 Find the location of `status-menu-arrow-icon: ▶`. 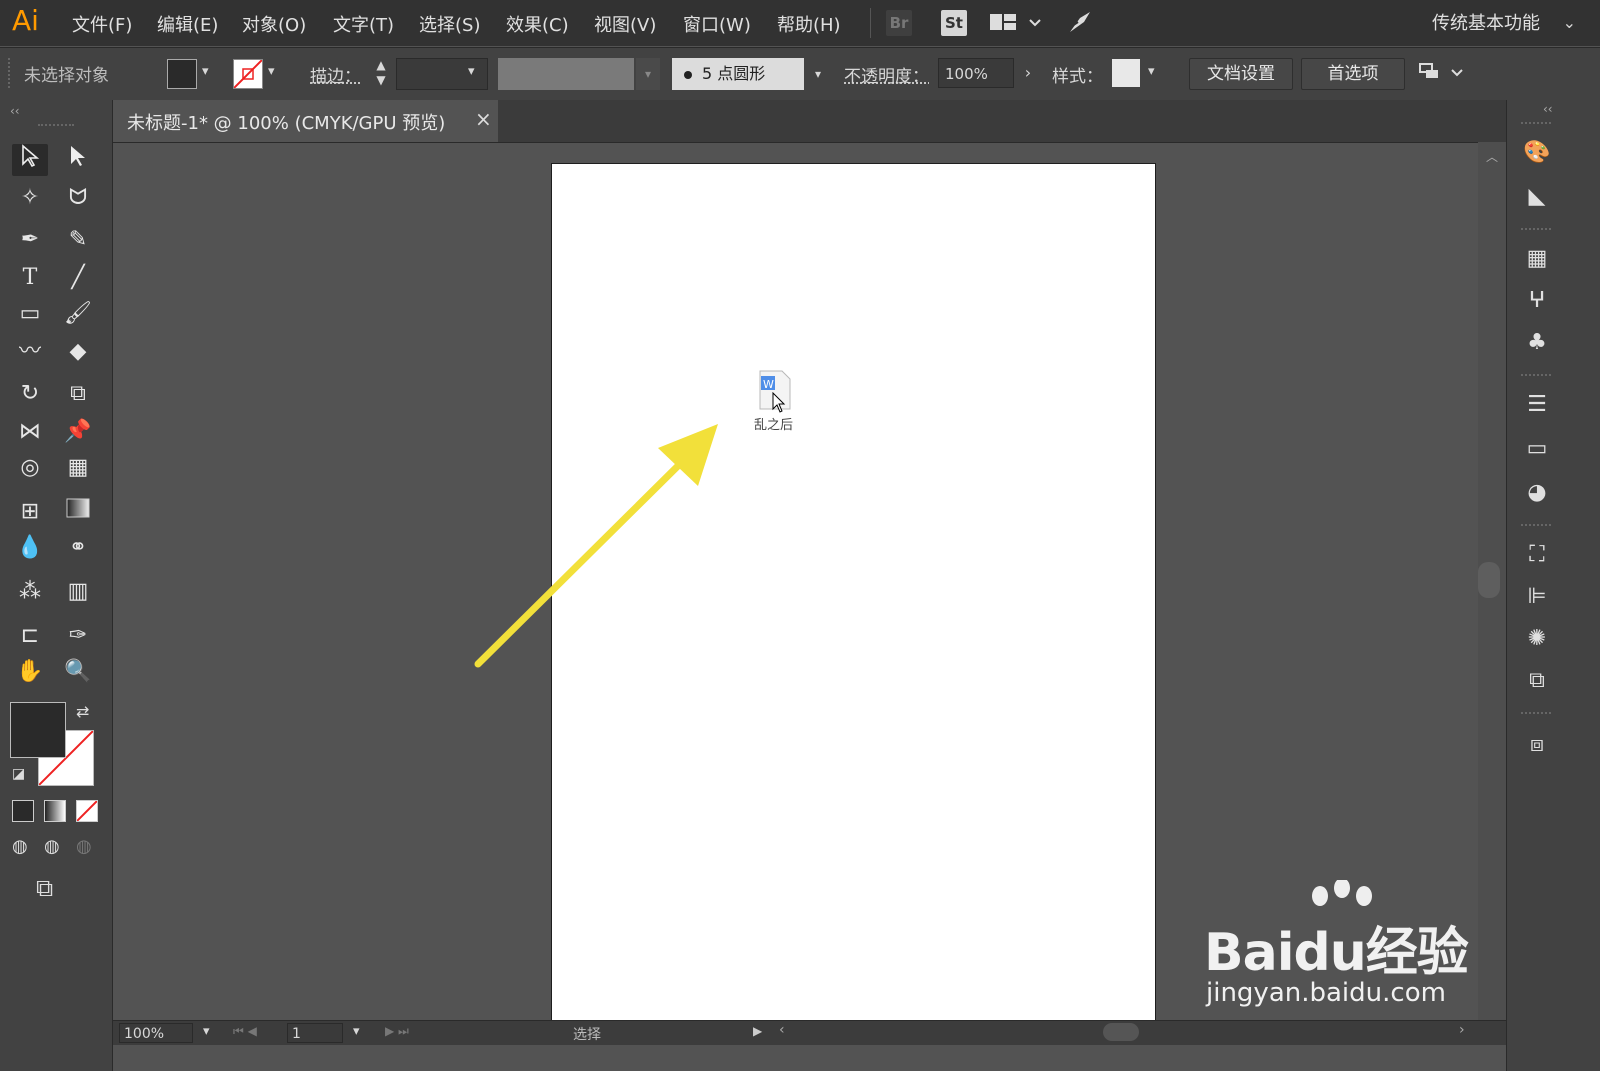

status-menu-arrow-icon: ▶ is located at coordinates (757, 1031).